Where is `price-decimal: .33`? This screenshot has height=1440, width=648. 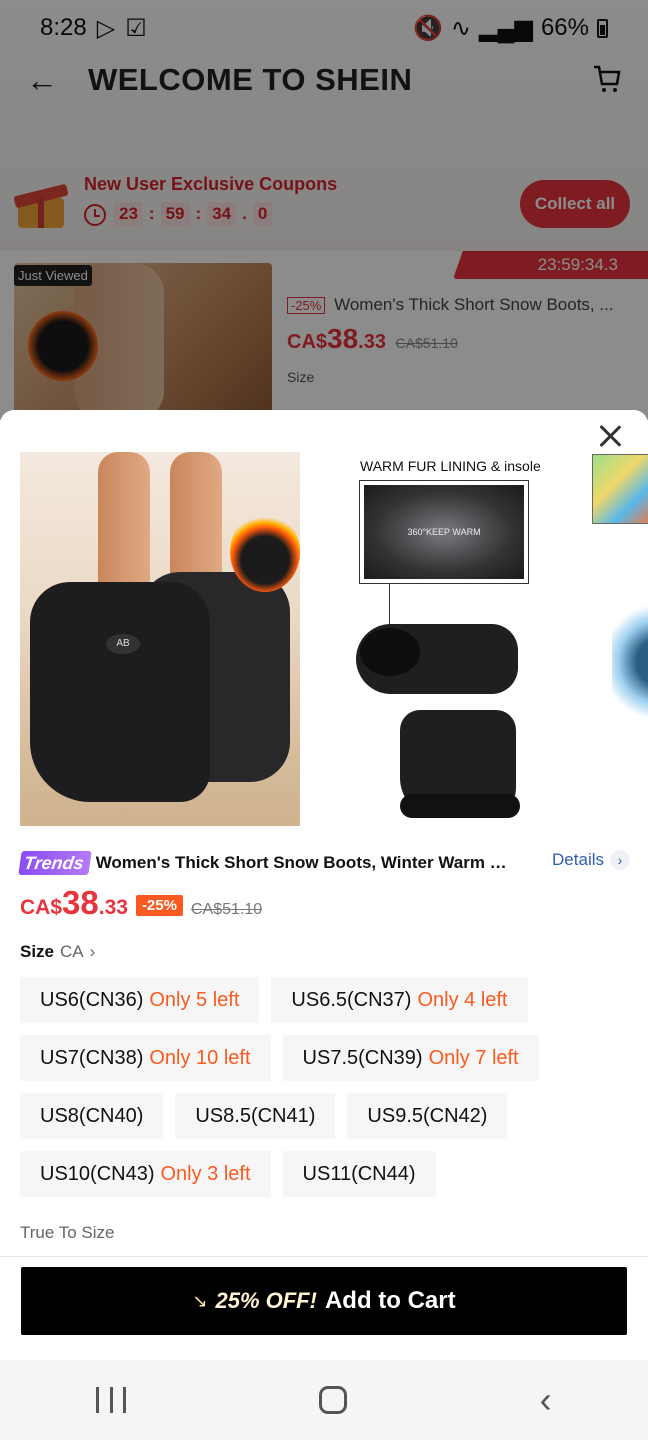
price-decimal: .33 is located at coordinates (113, 907).